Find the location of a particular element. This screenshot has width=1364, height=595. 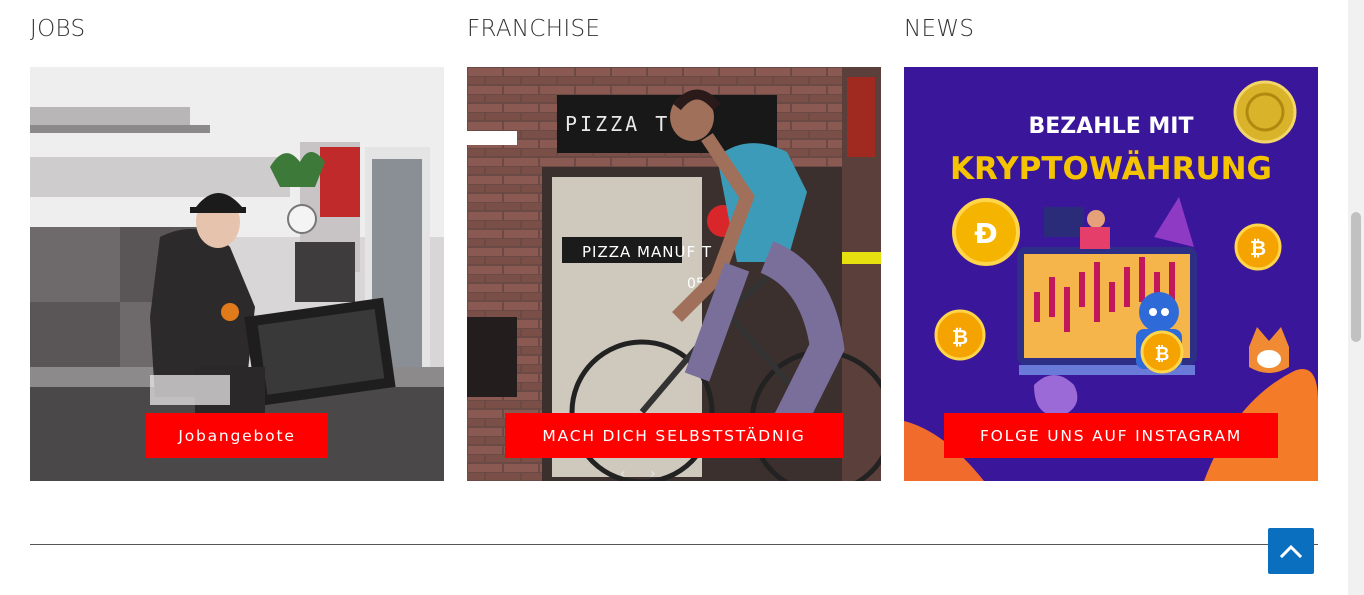

chevron-up-icon is located at coordinates (1291, 551).